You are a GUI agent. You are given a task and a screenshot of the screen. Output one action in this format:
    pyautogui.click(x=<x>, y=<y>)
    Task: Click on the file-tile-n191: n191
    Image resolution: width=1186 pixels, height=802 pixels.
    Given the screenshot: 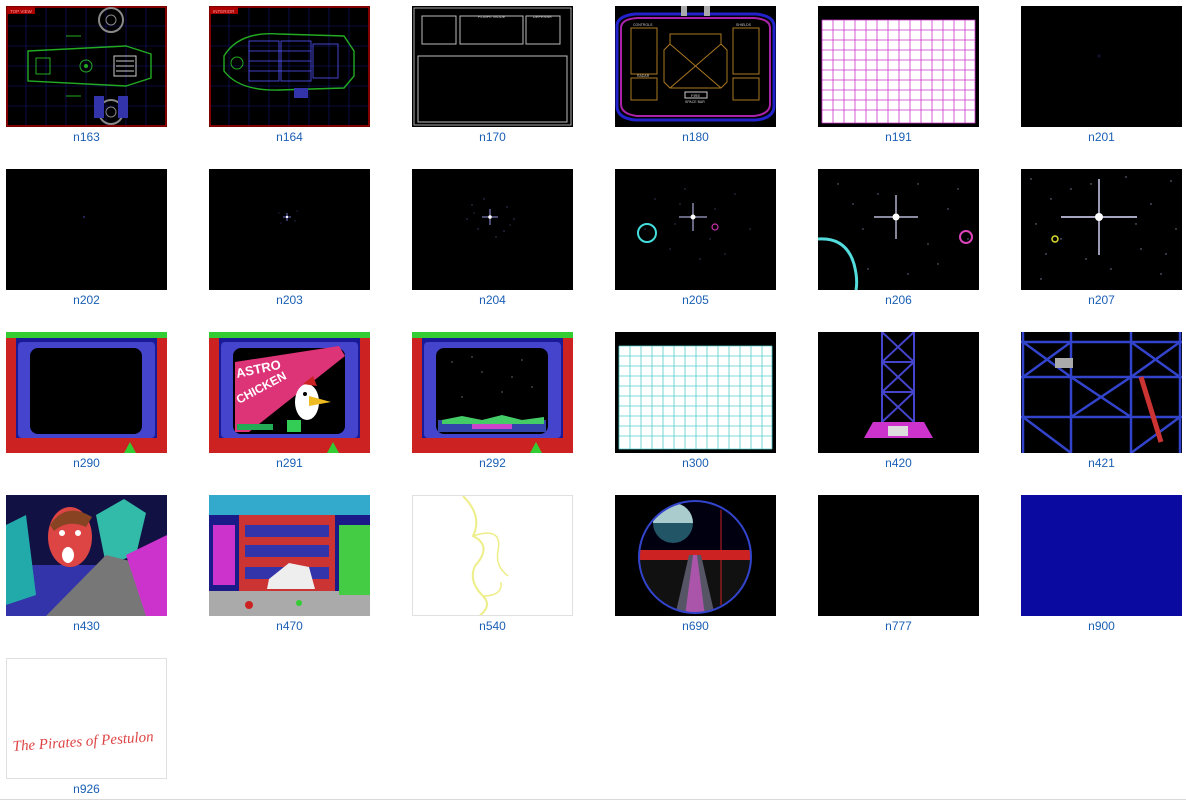 What is the action you would take?
    pyautogui.click(x=898, y=76)
    